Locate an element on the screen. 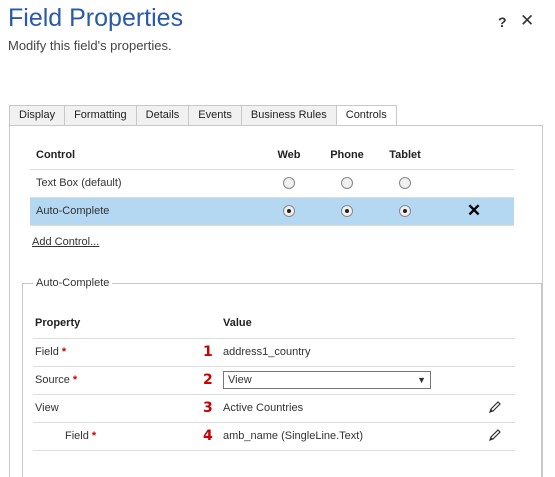 The width and height of the screenshot is (555, 477). annotation-number: 1 is located at coordinates (208, 352).